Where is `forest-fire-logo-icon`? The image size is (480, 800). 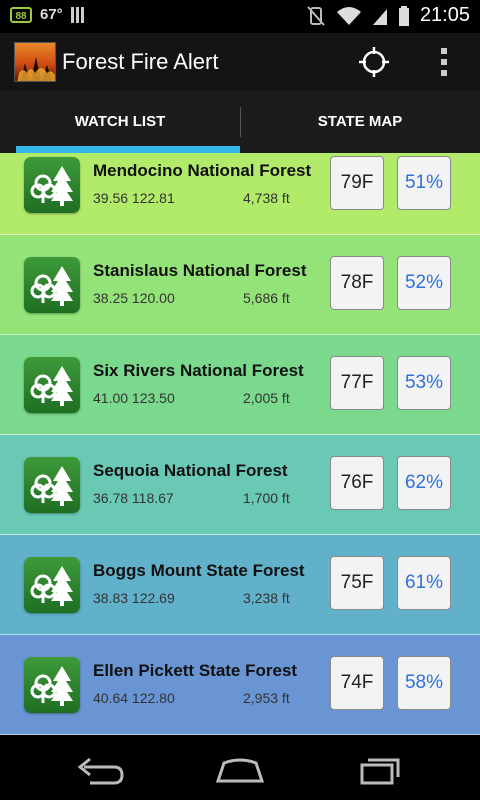
forest-fire-logo-icon is located at coordinates (35, 62).